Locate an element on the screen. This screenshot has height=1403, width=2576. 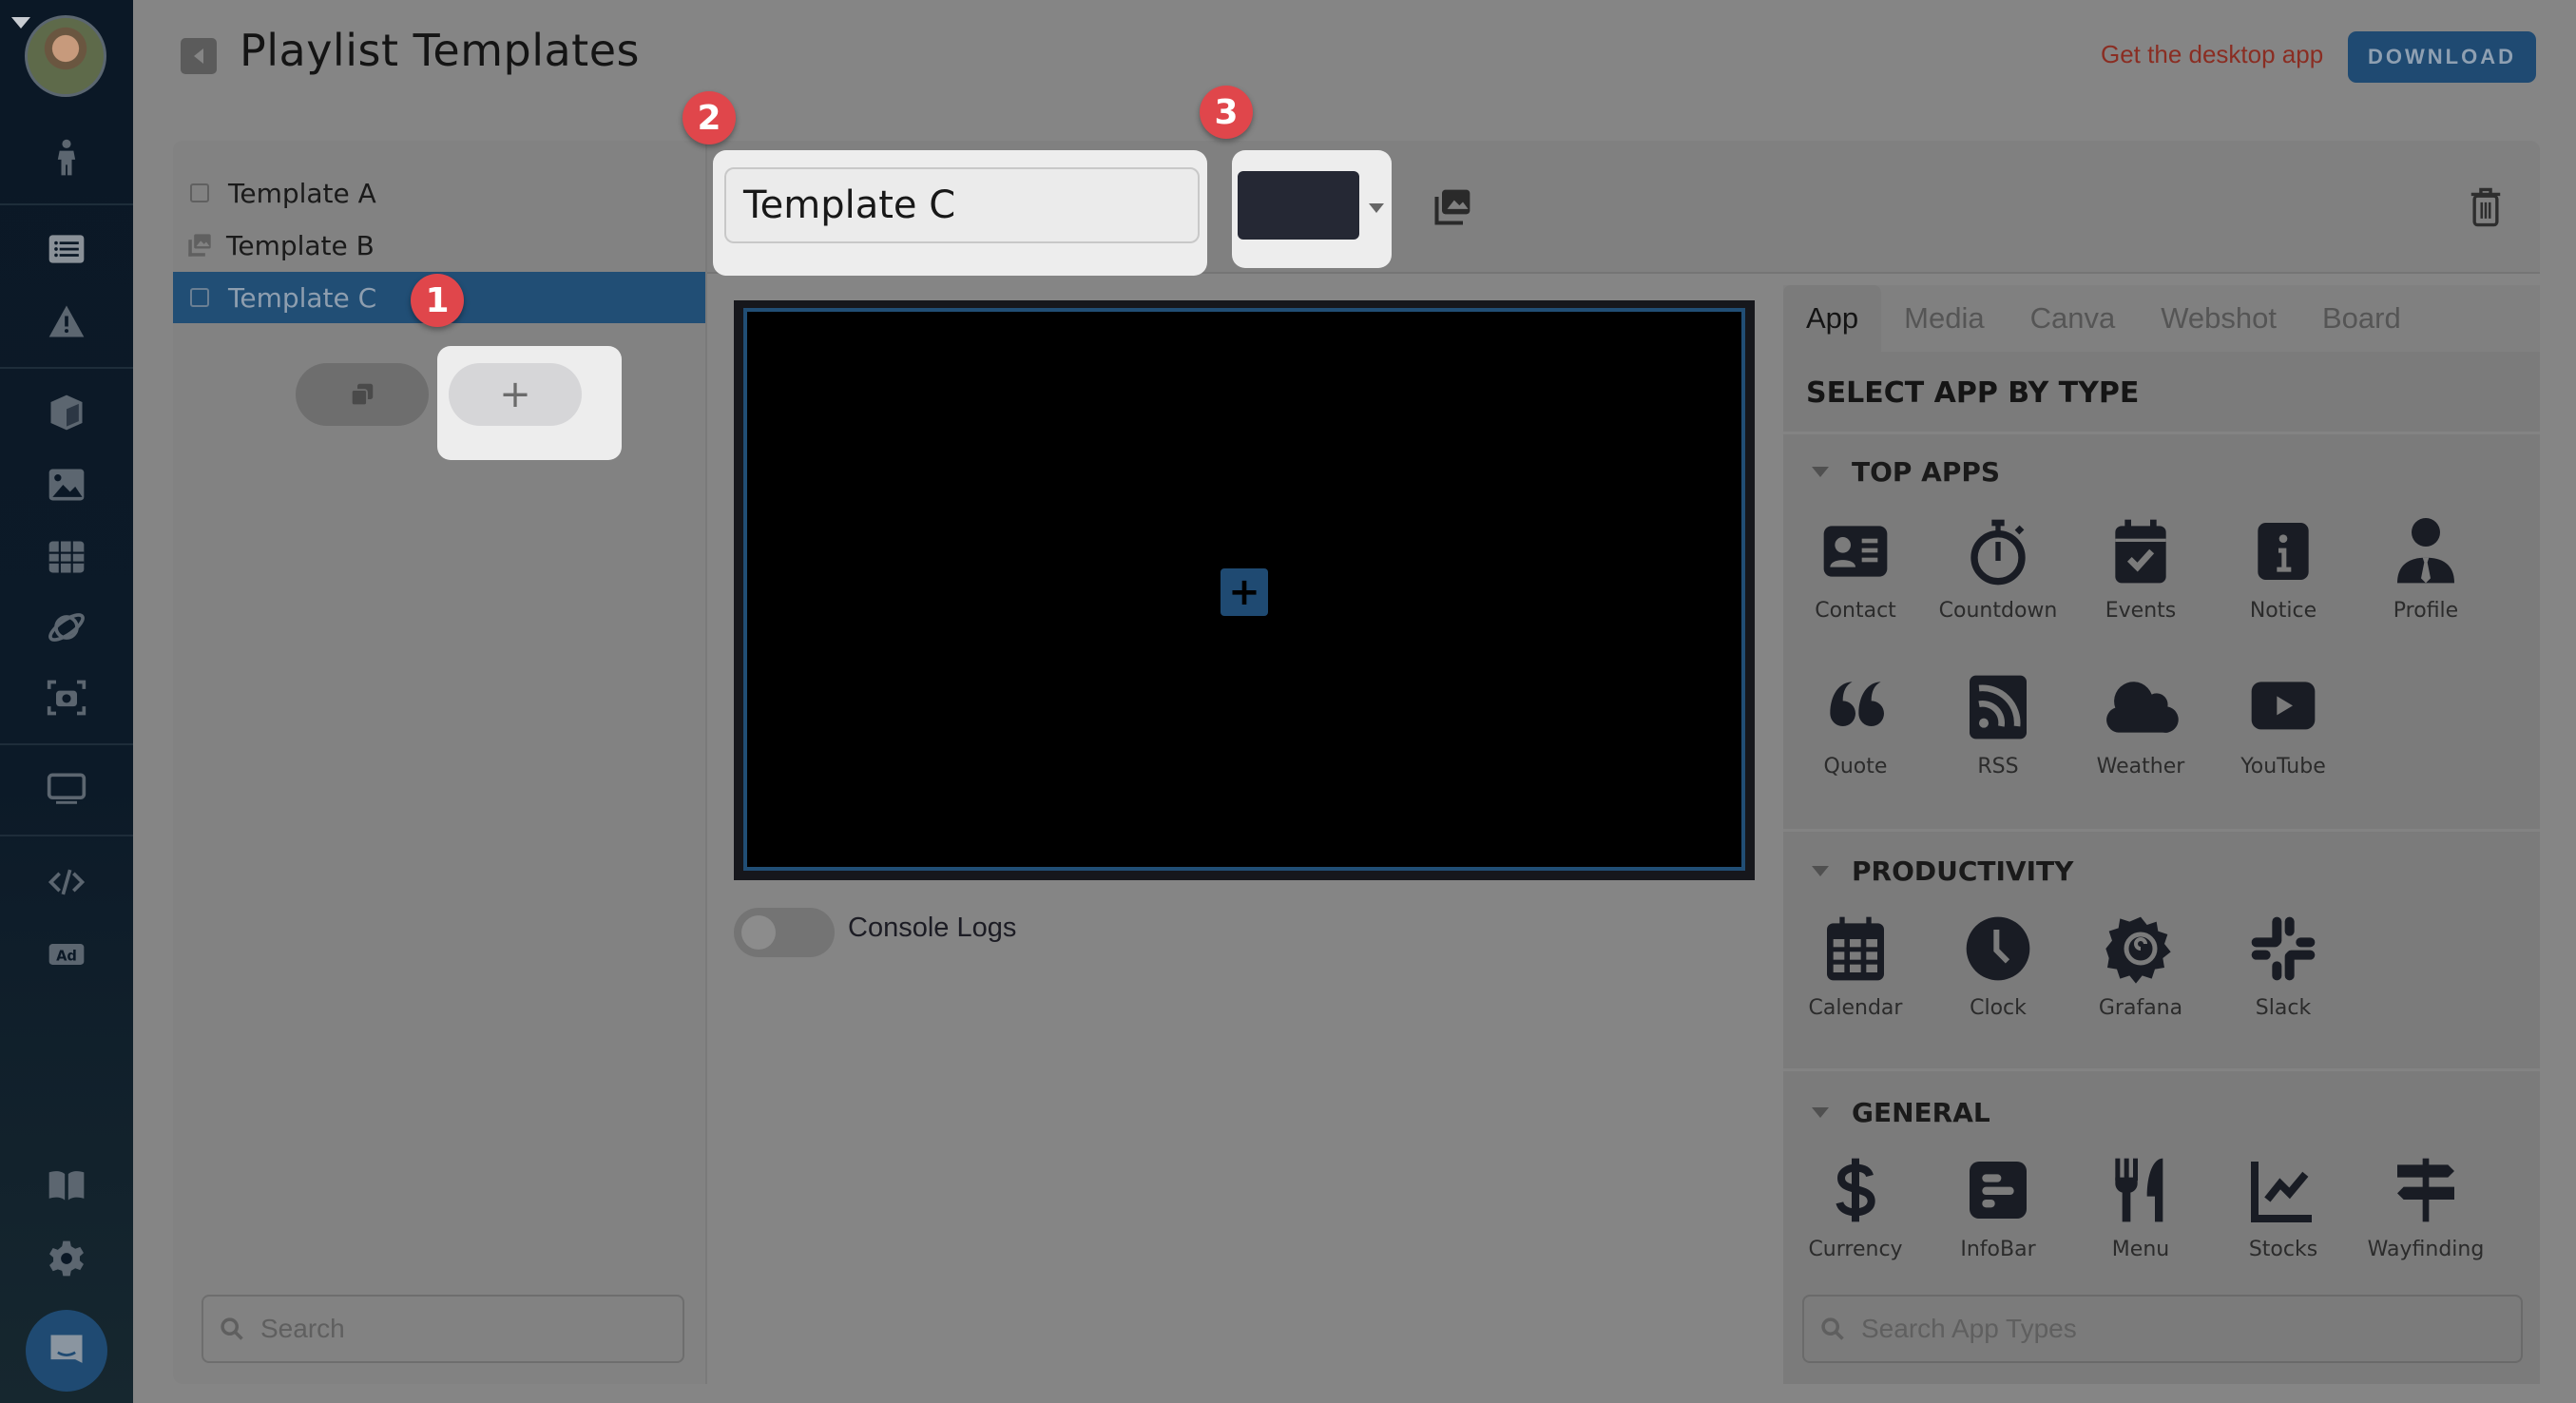
app-grafana: Grafana is located at coordinates (2140, 968).